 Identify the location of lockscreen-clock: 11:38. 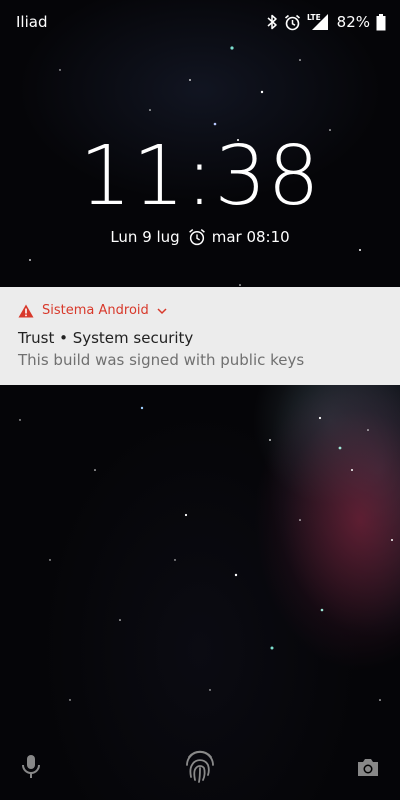
(200, 176).